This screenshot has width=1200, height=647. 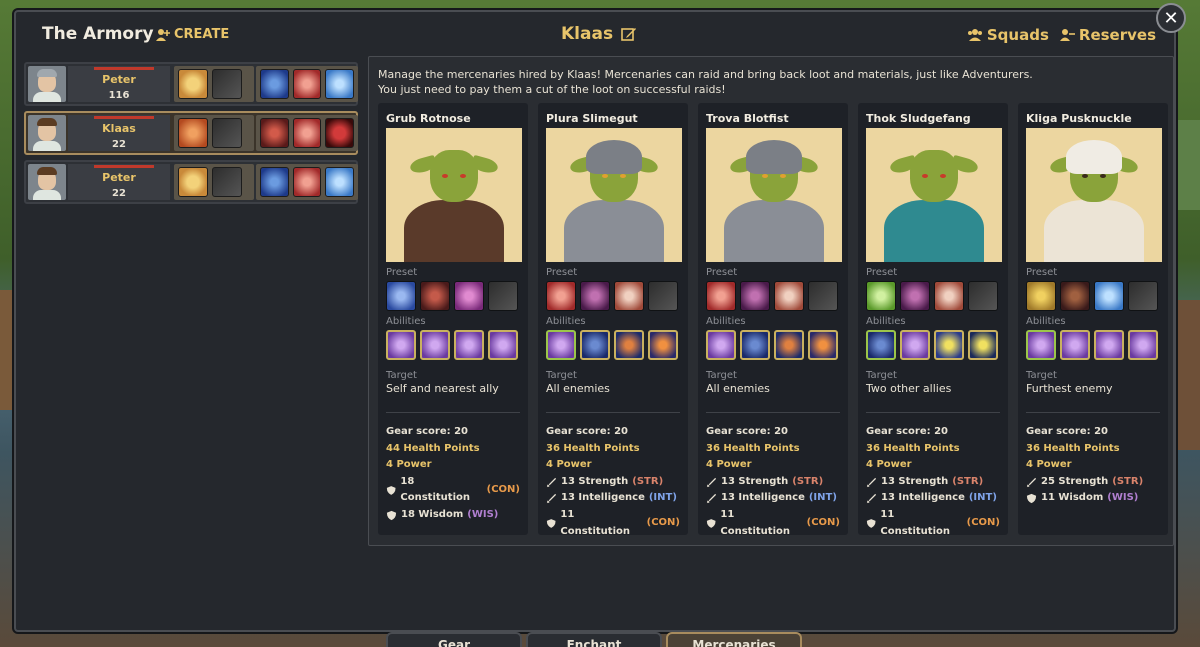 What do you see at coordinates (881, 296) in the screenshot?
I see `nature-icon` at bounding box center [881, 296].